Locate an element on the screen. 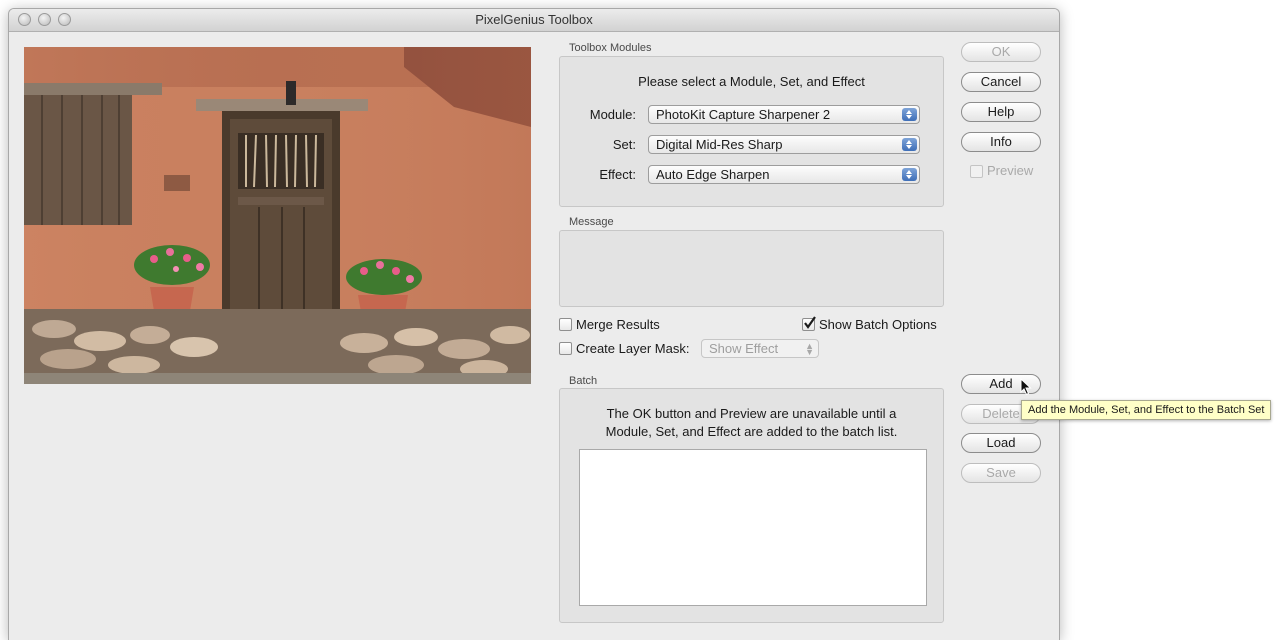 This screenshot has width=1284, height=640. module-select: PhotoKit Capture Sharpener 2 is located at coordinates (784, 114).